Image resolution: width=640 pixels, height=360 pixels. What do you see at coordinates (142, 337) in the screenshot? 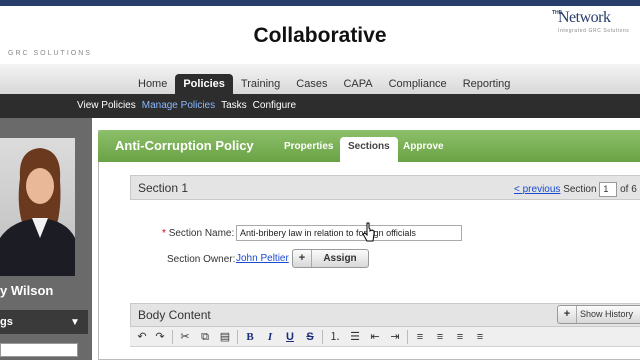
I see `undo-icon: ↶` at bounding box center [142, 337].